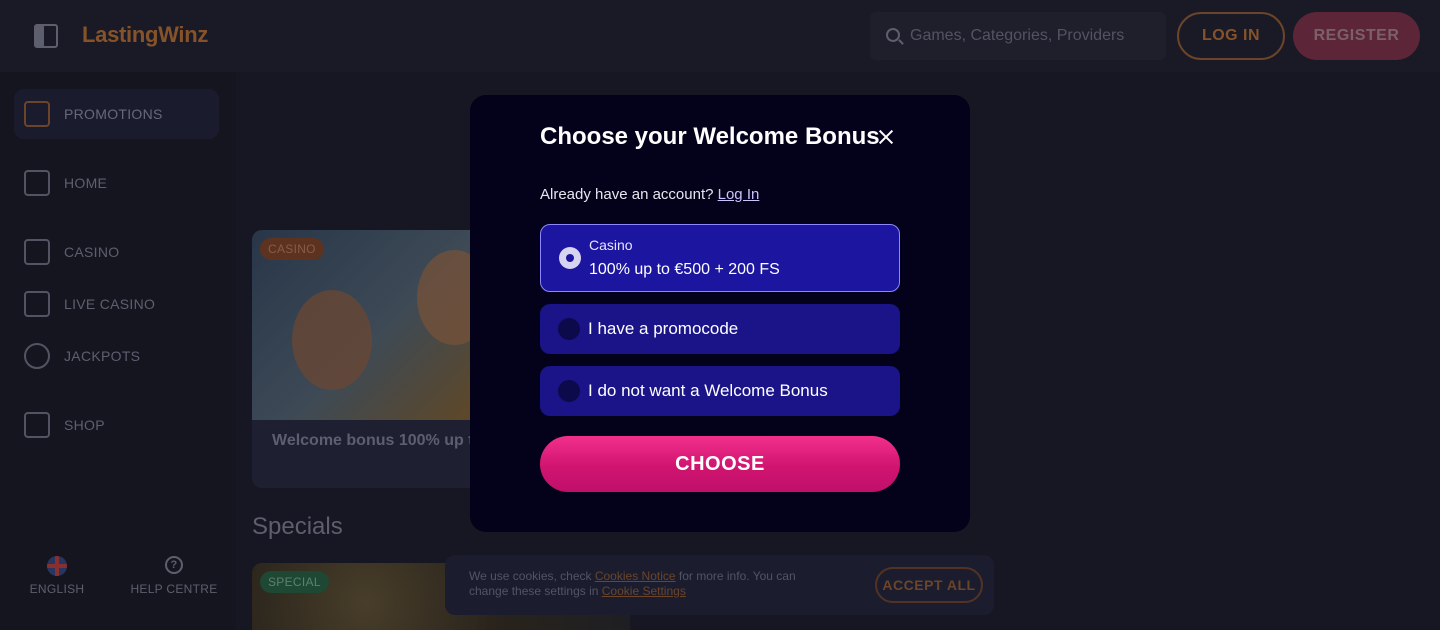 The height and width of the screenshot is (630, 1440). Describe the element at coordinates (650, 194) in the screenshot. I see `account-prompt: Already have an account? Log In` at that location.